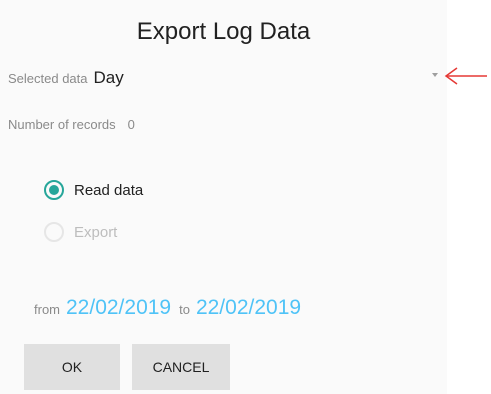 The image size is (491, 394). I want to click on selected-data-spinner: Selected data Day, so click(66, 78).